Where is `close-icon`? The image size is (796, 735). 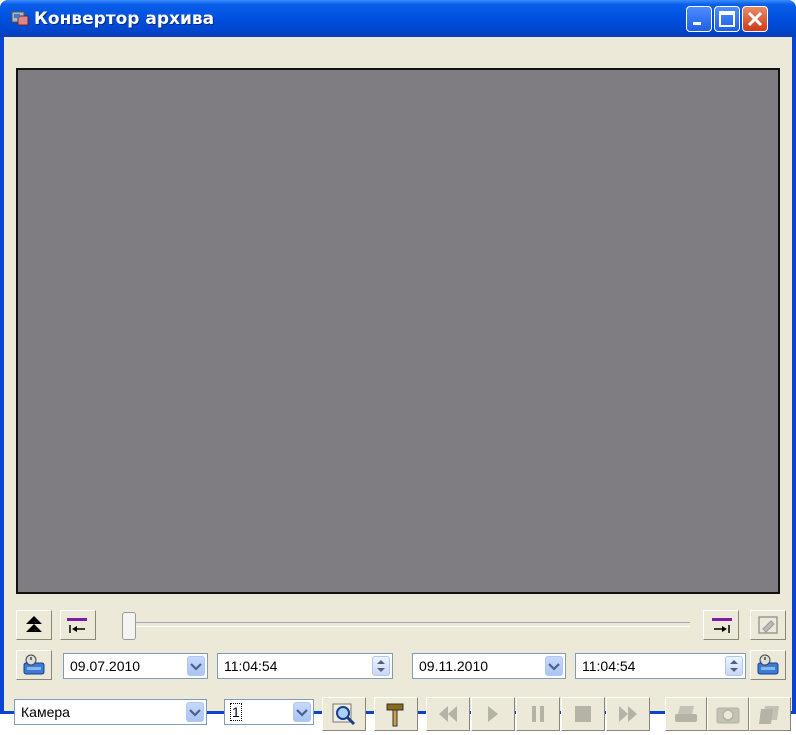
close-icon is located at coordinates (755, 19).